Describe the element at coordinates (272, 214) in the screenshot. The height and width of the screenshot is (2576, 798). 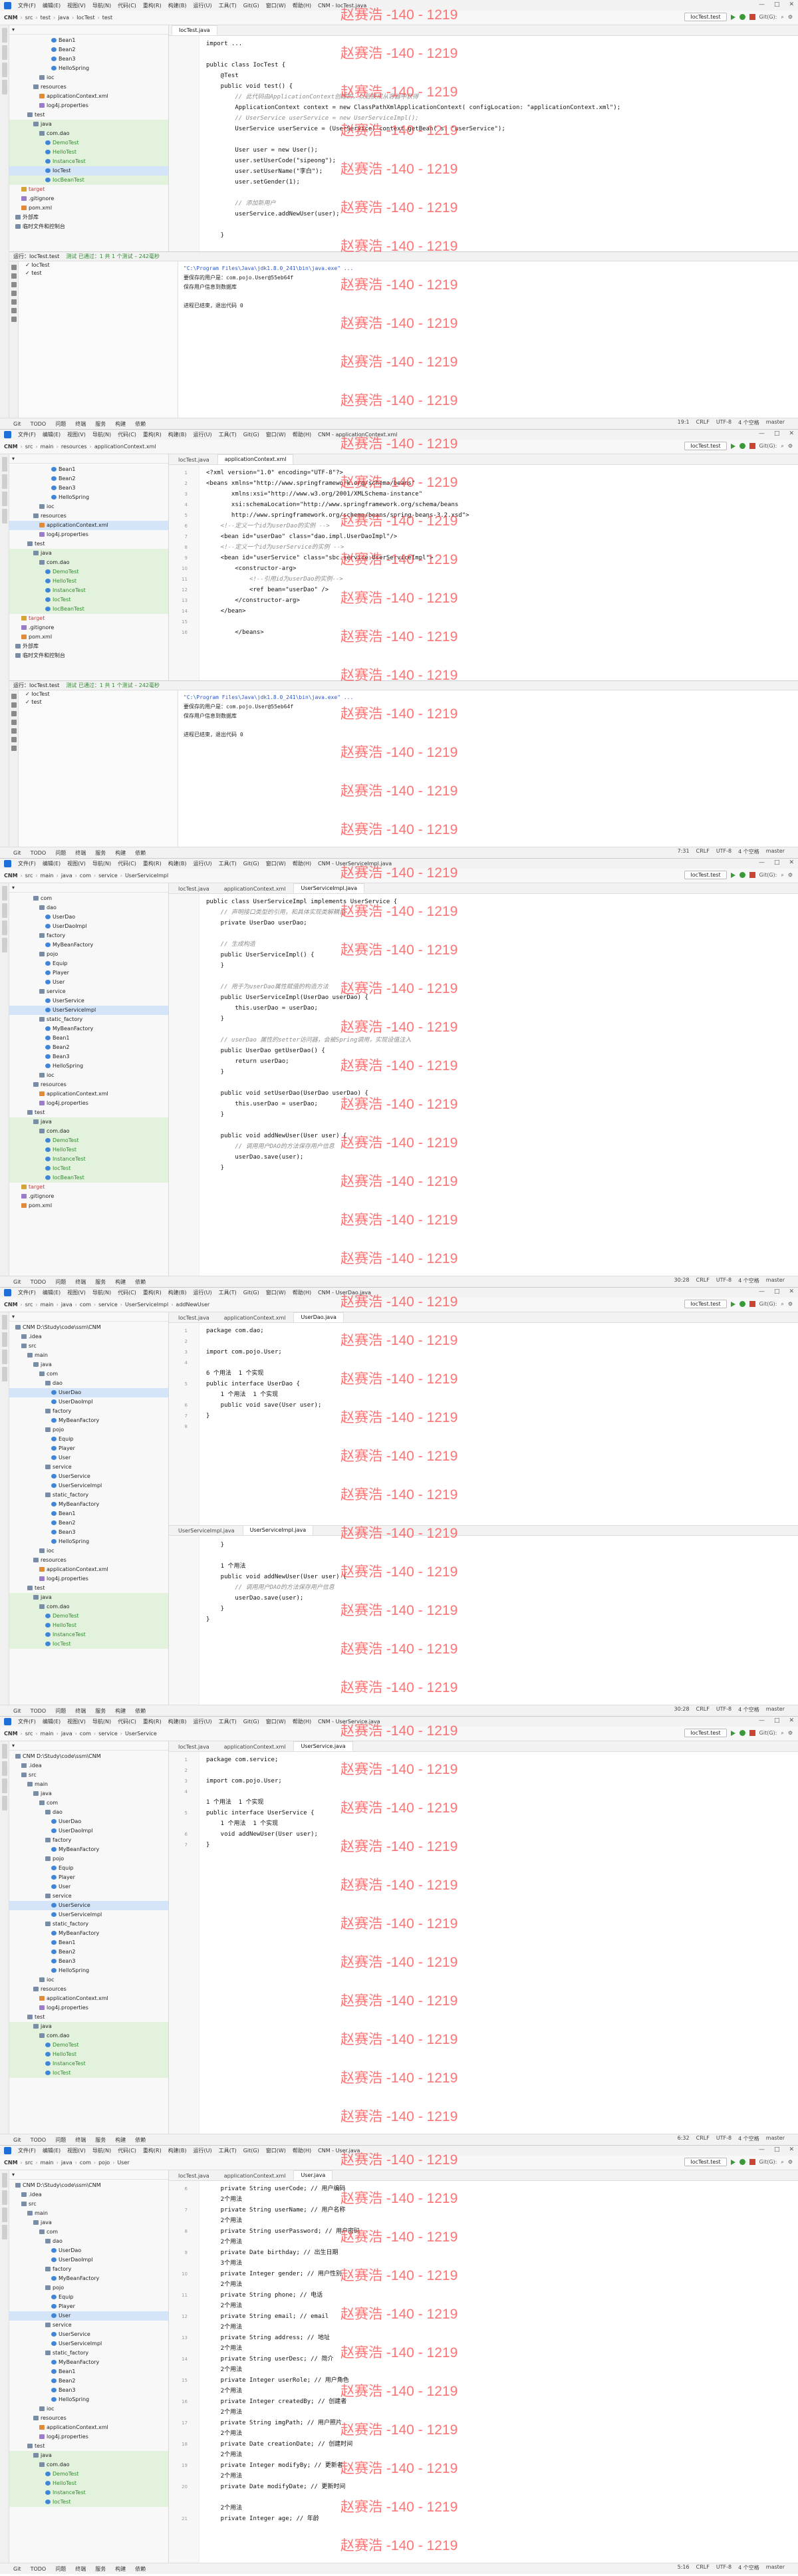
I see `code-line: userService.addNewUser(user);` at that location.